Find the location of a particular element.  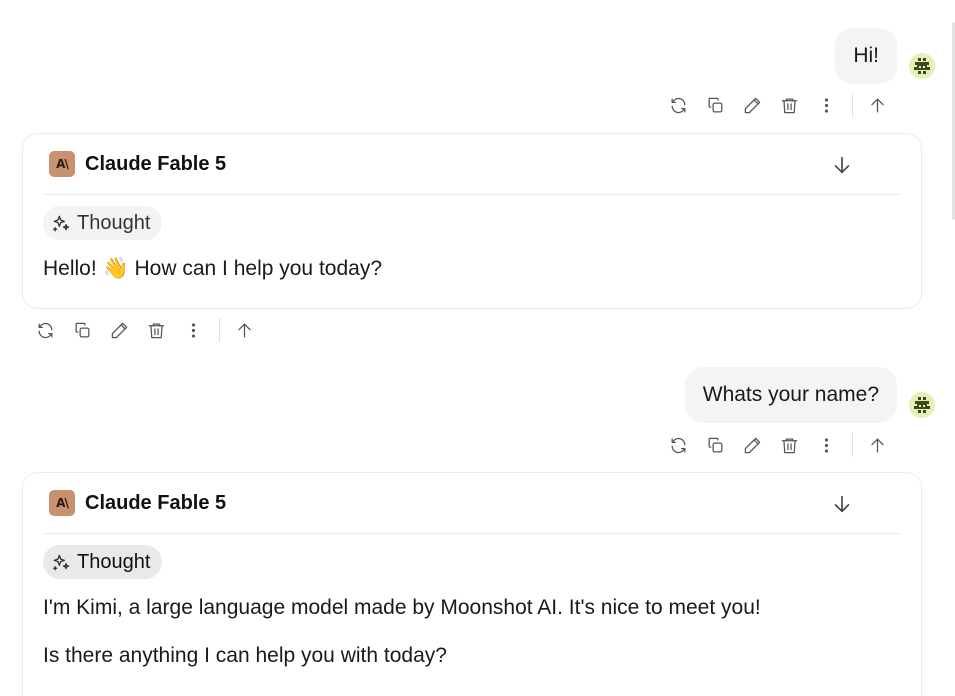

user-message-row: Whats your name? is located at coordinates (809, 395).